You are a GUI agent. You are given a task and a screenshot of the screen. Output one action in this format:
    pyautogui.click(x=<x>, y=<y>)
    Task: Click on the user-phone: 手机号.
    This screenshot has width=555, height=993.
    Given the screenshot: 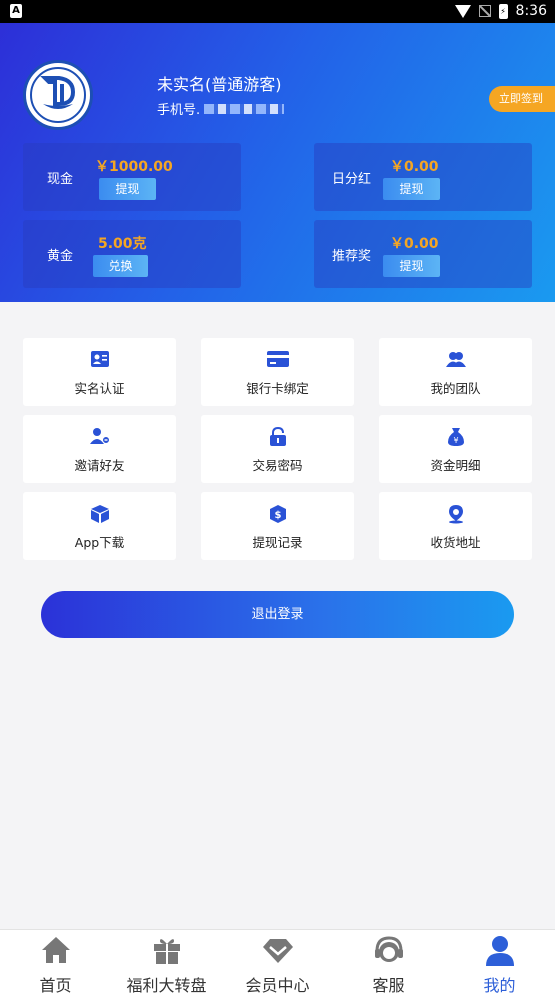 What is the action you would take?
    pyautogui.click(x=221, y=108)
    